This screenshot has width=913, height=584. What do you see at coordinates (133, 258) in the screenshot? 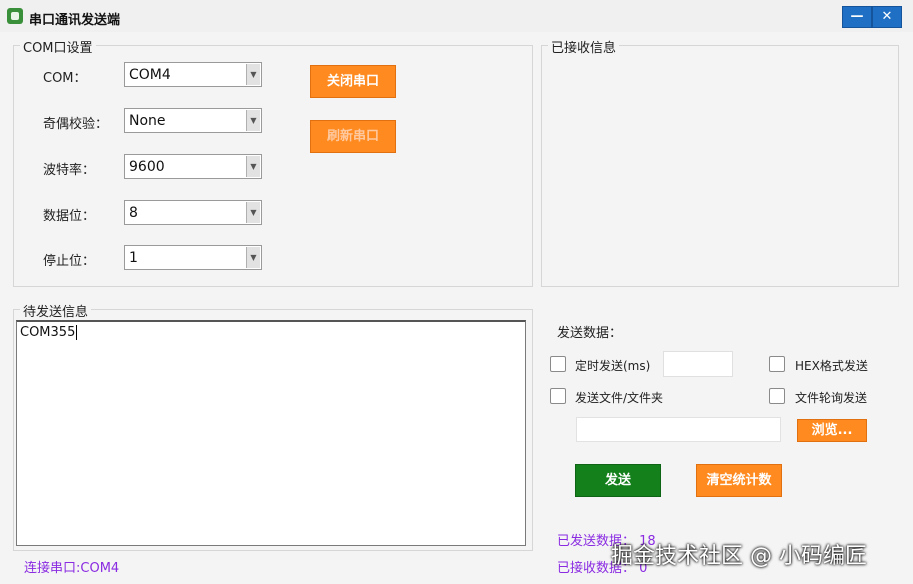
I see `stopbits-select-value: 1` at bounding box center [133, 258].